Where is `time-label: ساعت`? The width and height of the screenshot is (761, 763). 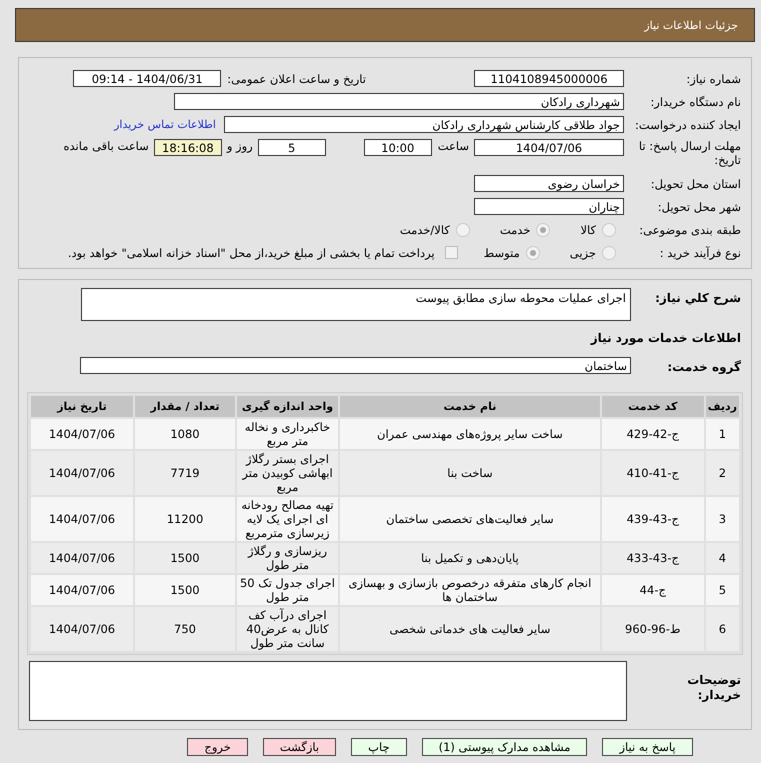 time-label: ساعت is located at coordinates (453, 146).